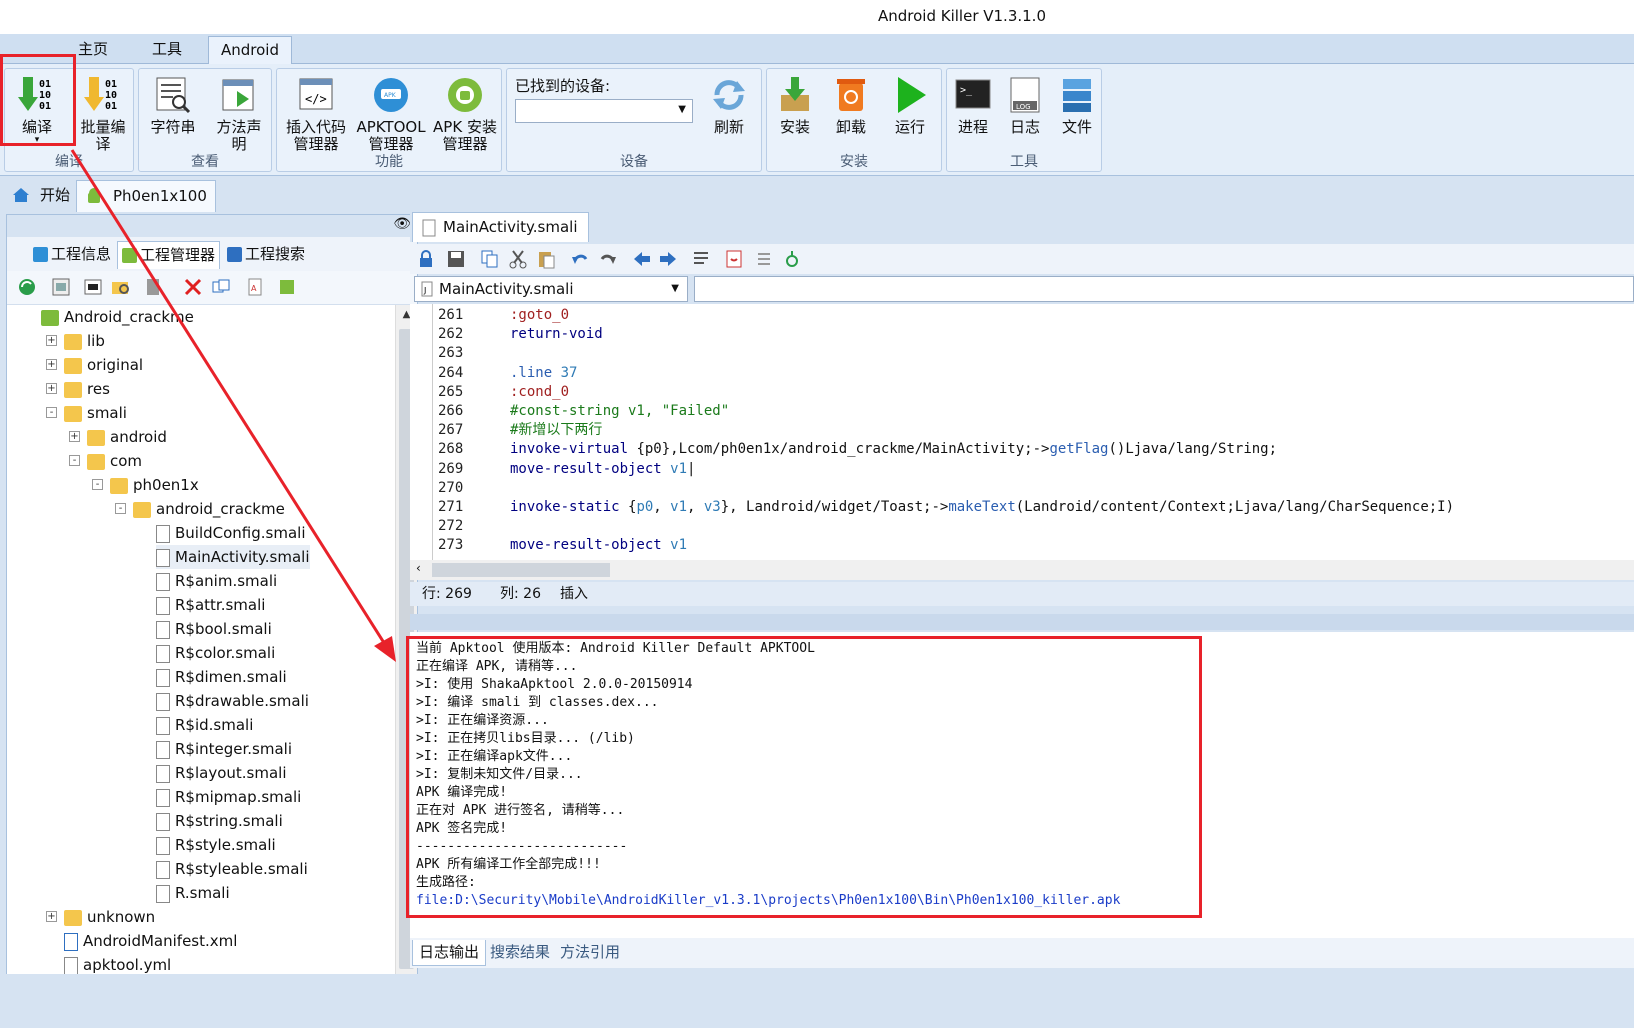  Describe the element at coordinates (233, 405) in the screenshot. I see `annotation-arrow` at that location.